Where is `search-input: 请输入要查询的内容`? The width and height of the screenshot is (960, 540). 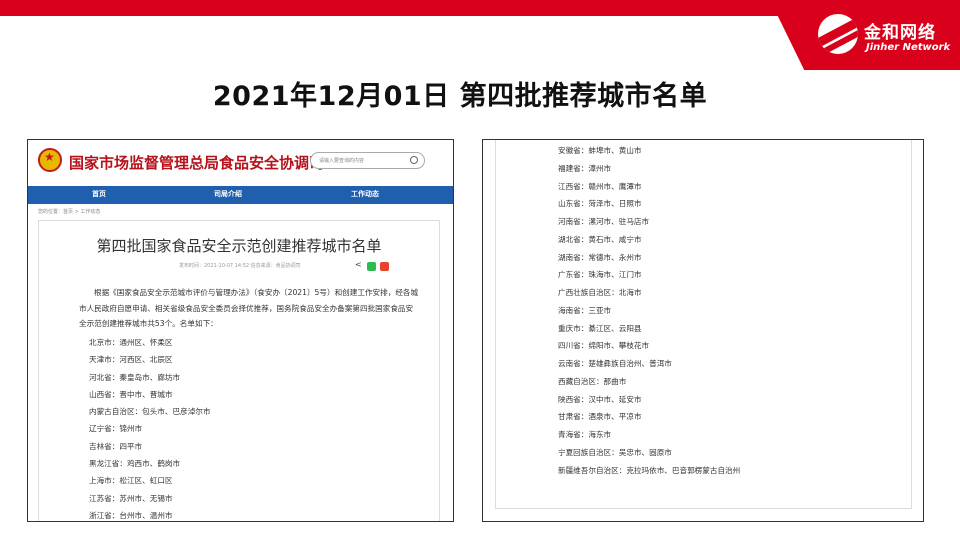
search-input: 请输入要查询的内容 is located at coordinates (367, 160).